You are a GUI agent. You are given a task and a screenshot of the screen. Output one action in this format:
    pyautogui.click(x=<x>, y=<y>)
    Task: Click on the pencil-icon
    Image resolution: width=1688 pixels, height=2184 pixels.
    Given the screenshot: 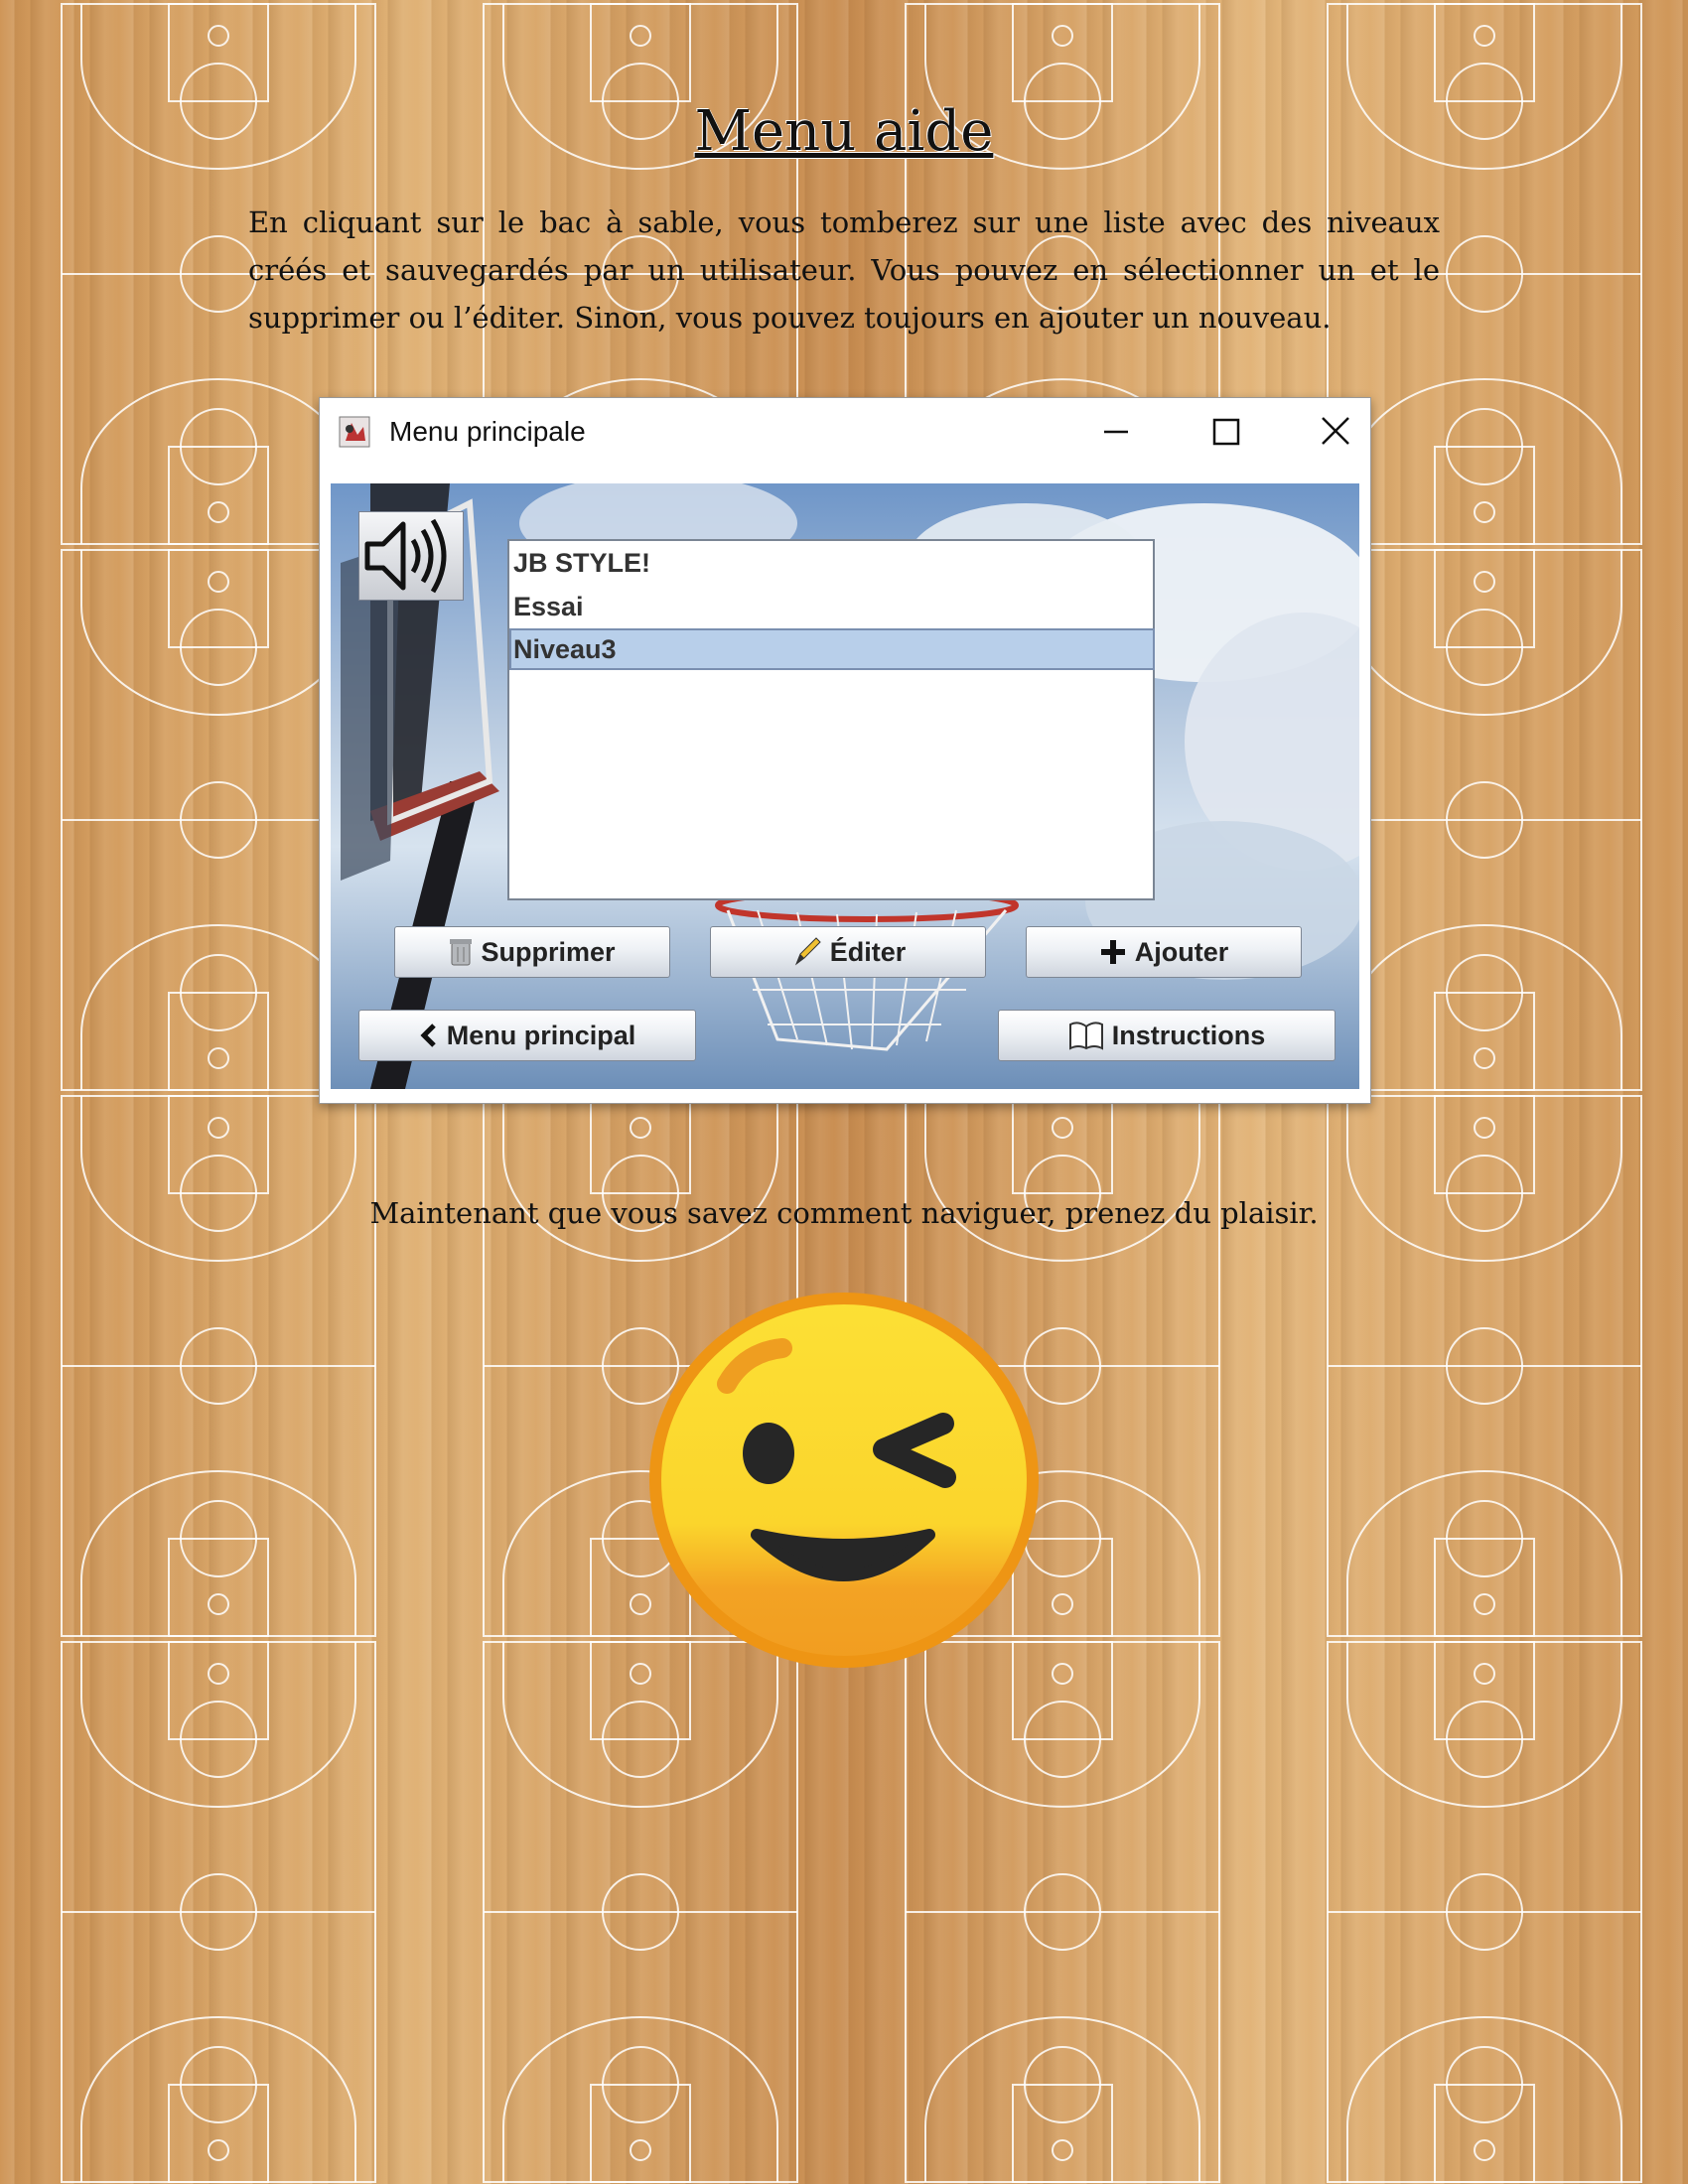 What is the action you would take?
    pyautogui.click(x=806, y=952)
    